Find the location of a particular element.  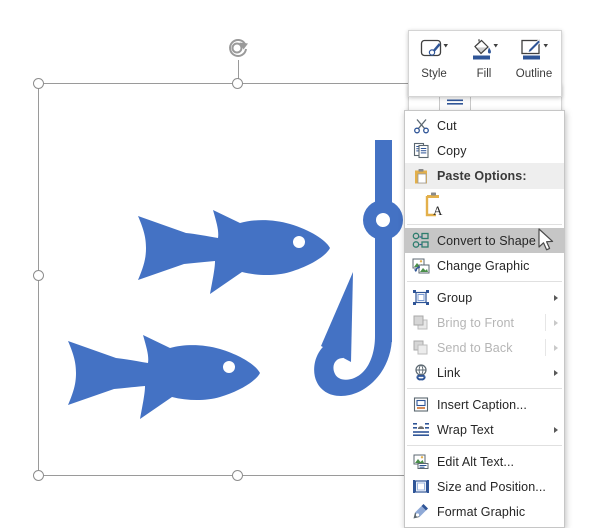

menu-item-send-to-back: Send to Back is located at coordinates (484, 347).